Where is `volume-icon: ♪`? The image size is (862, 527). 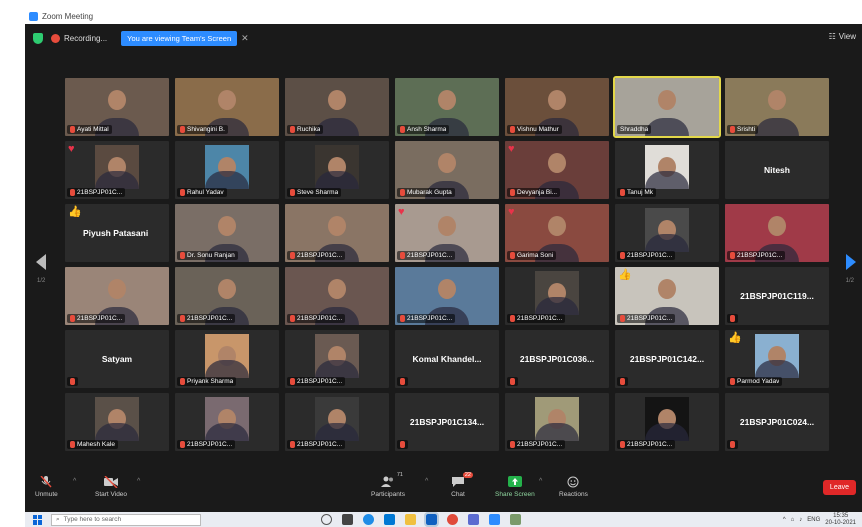
volume-icon: ♪ is located at coordinates (800, 520).